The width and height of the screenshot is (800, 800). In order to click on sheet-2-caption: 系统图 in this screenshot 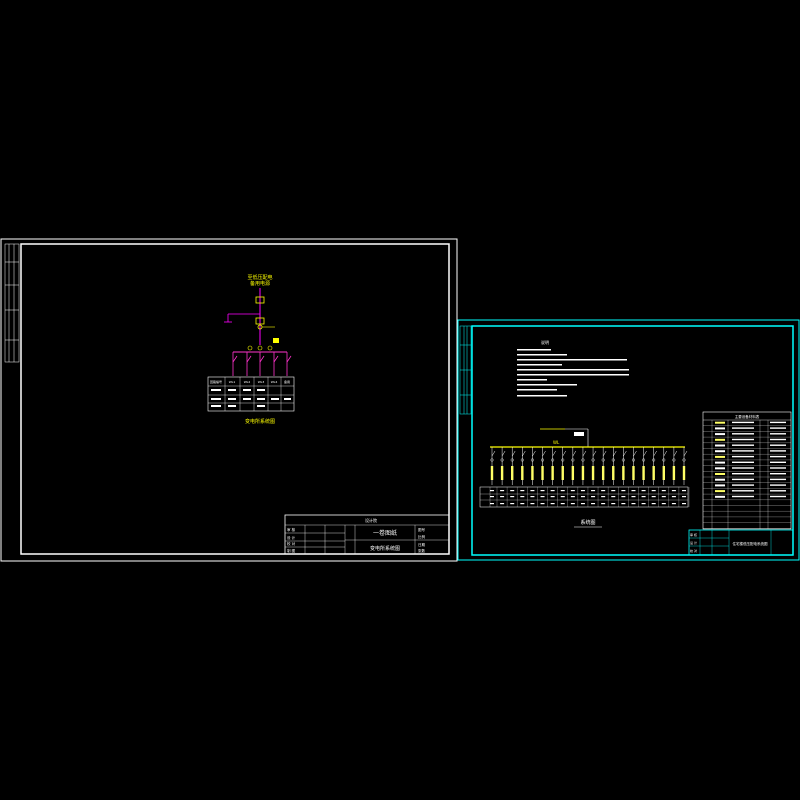, I will do `click(587, 522)`.